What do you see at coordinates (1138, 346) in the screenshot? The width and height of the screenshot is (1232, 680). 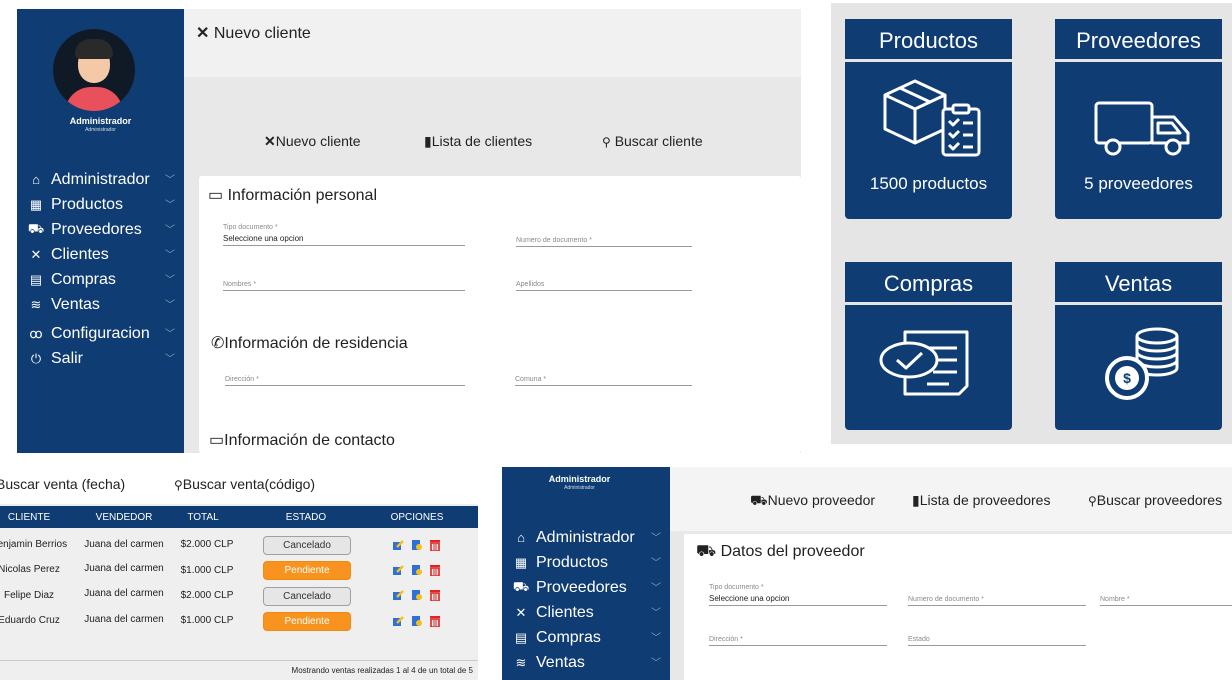 I see `tile-ventas: Ventas $` at bounding box center [1138, 346].